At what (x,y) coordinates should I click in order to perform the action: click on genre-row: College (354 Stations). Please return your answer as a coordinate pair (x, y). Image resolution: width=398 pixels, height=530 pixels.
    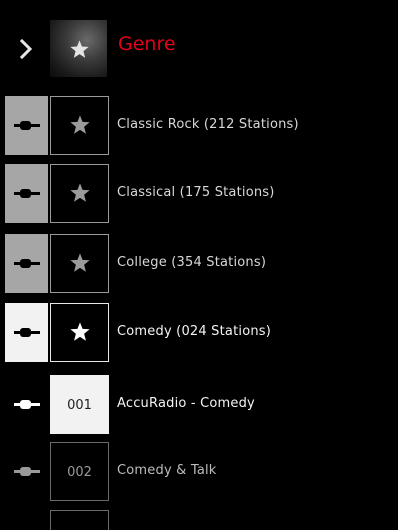
    Looking at the image, I should click on (199, 263).